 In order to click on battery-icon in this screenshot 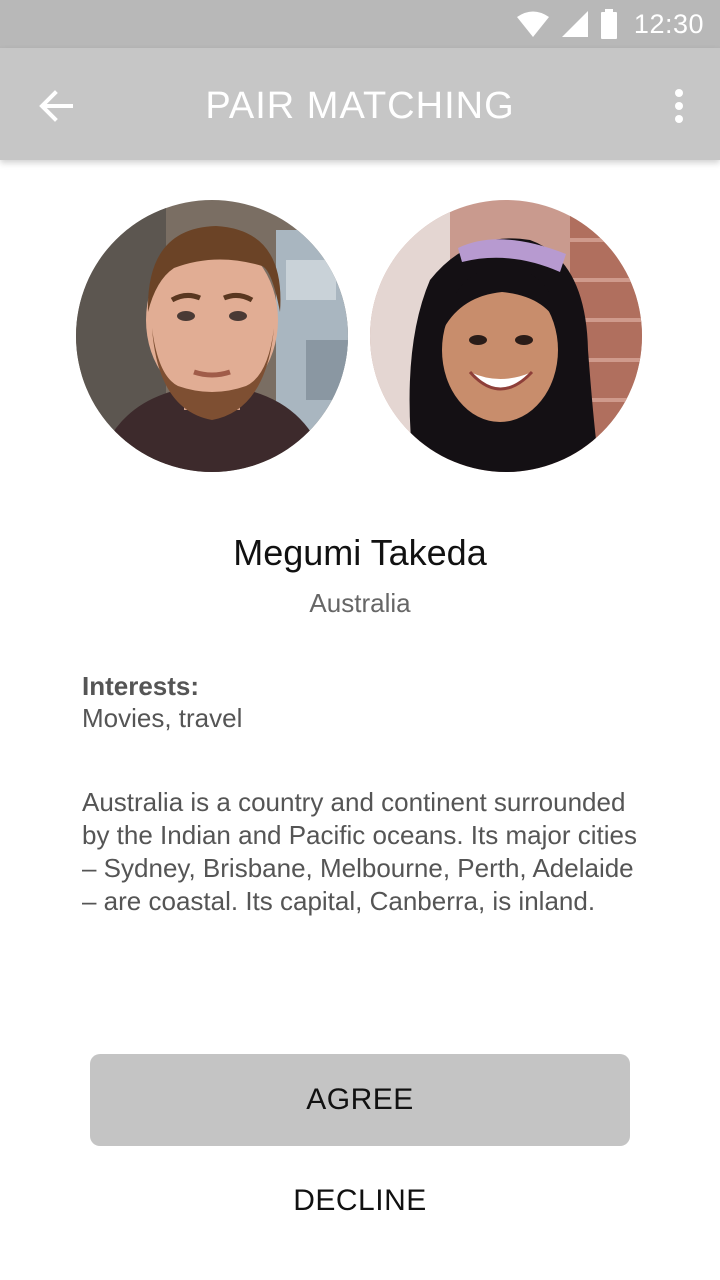, I will do `click(608, 24)`.